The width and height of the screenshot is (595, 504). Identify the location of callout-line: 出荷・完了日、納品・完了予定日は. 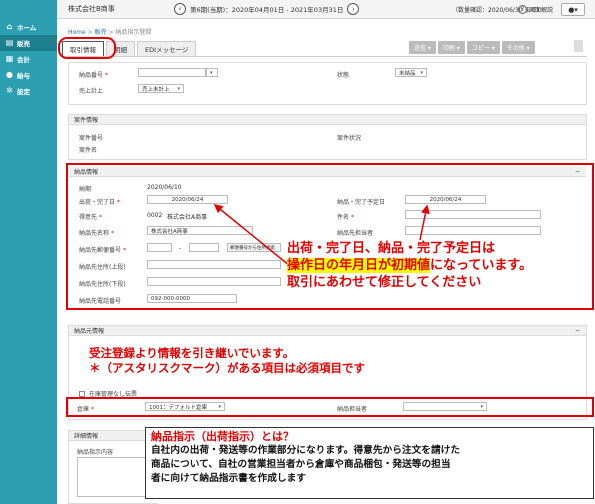
(391, 248).